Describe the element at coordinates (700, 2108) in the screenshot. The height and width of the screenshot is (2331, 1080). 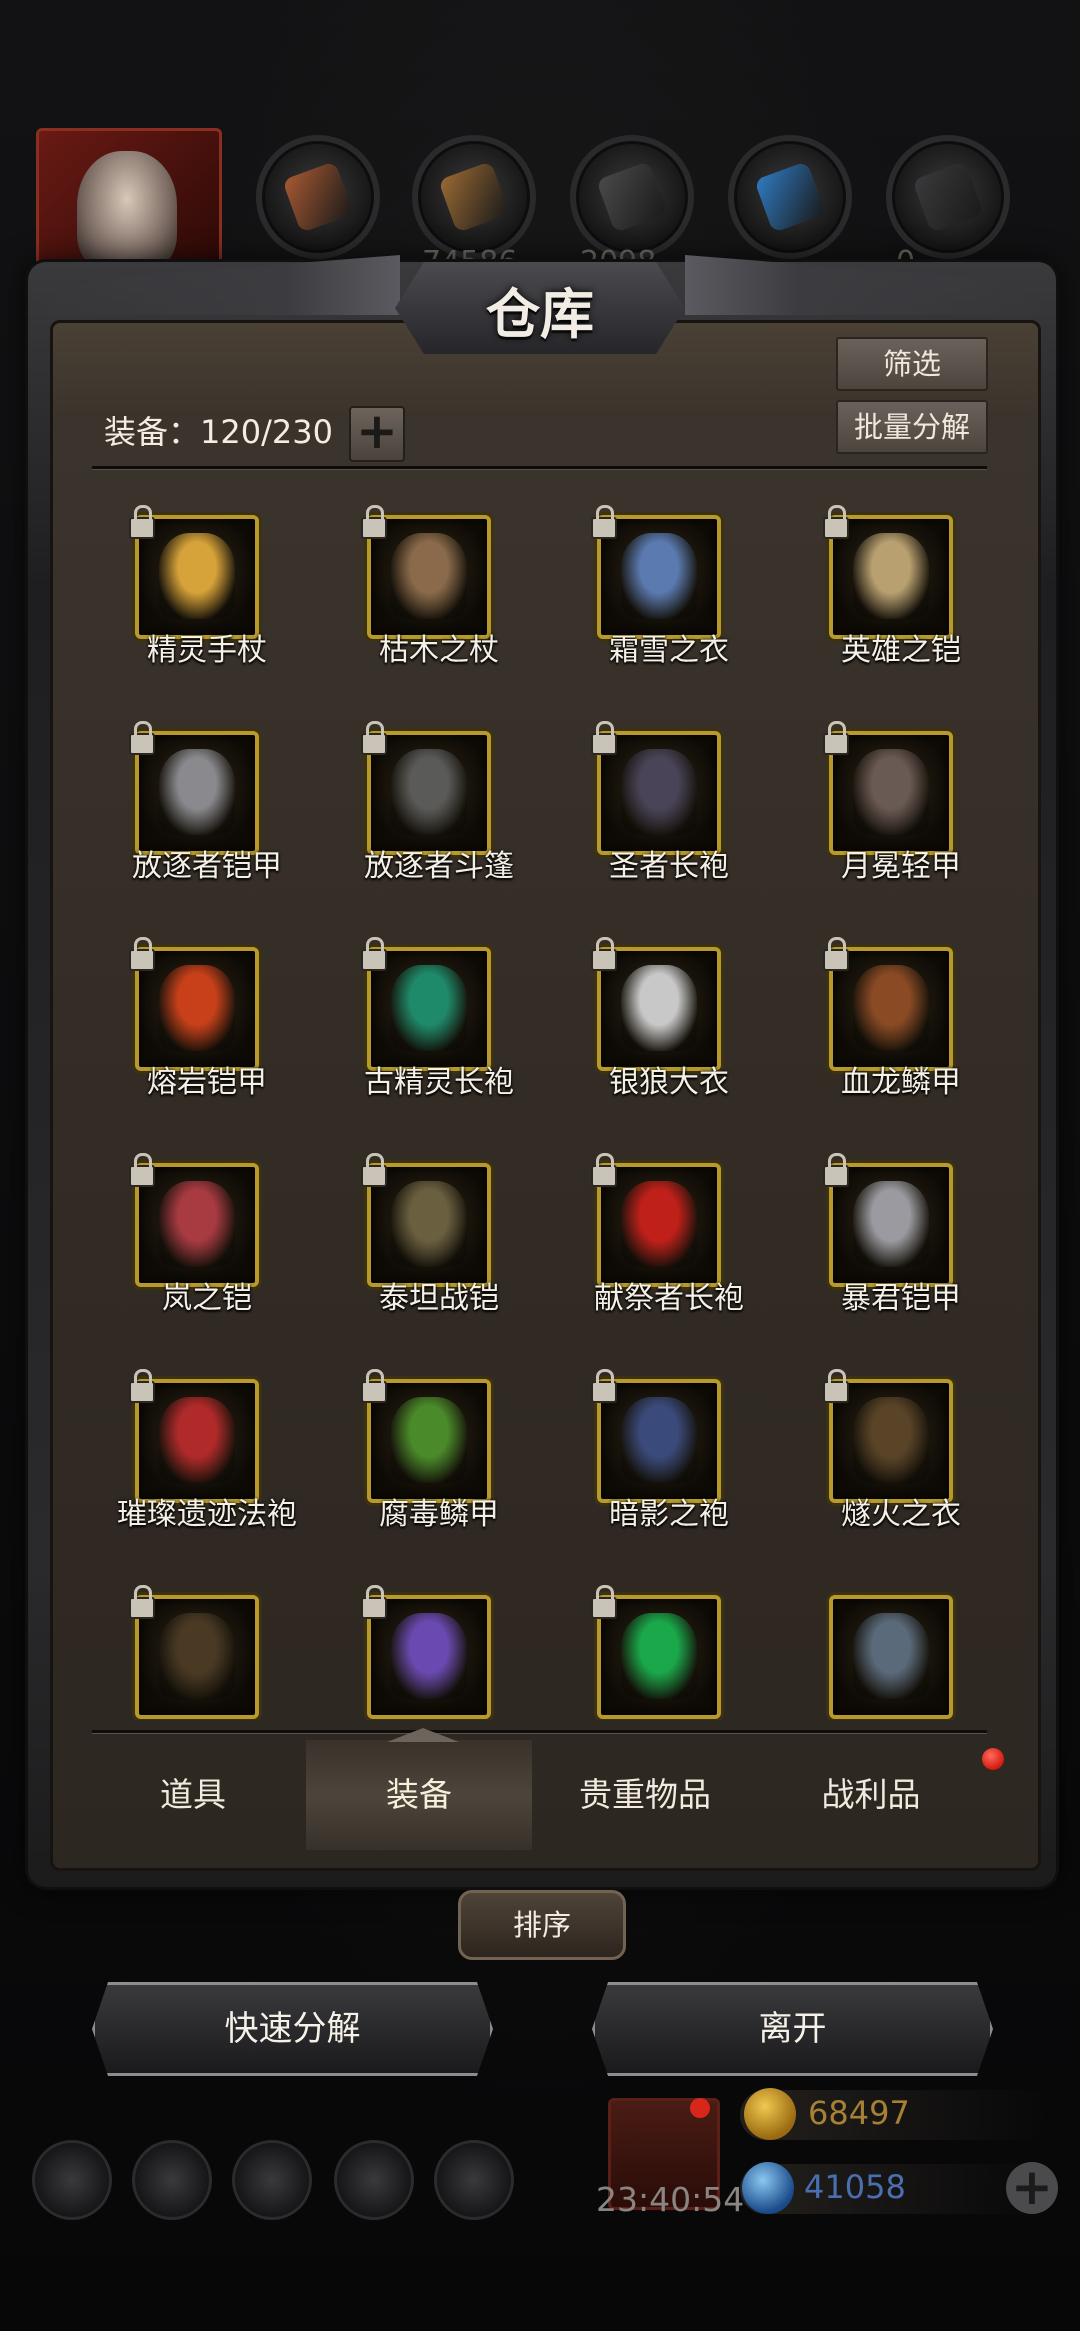
I see `gift-notification-dot` at that location.